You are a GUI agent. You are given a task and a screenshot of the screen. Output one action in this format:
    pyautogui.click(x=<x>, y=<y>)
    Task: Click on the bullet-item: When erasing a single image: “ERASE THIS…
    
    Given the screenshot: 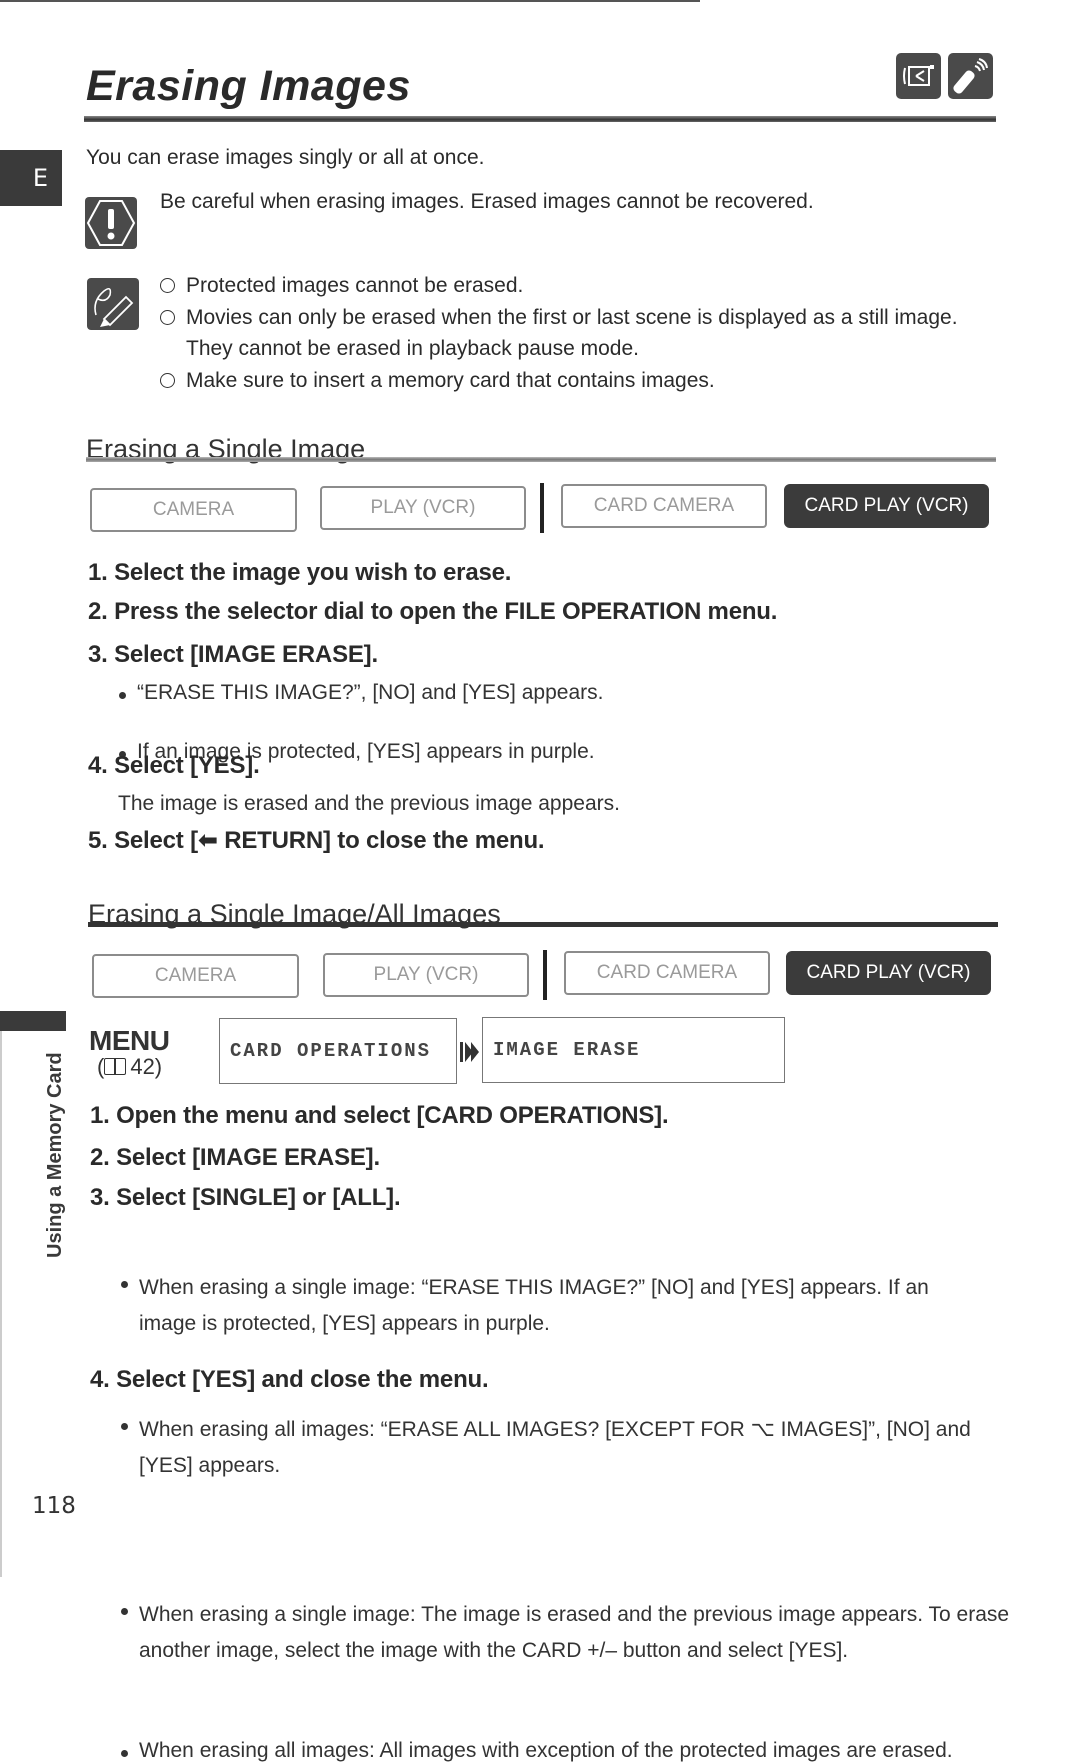 What is the action you would take?
    pyautogui.click(x=554, y=1306)
    